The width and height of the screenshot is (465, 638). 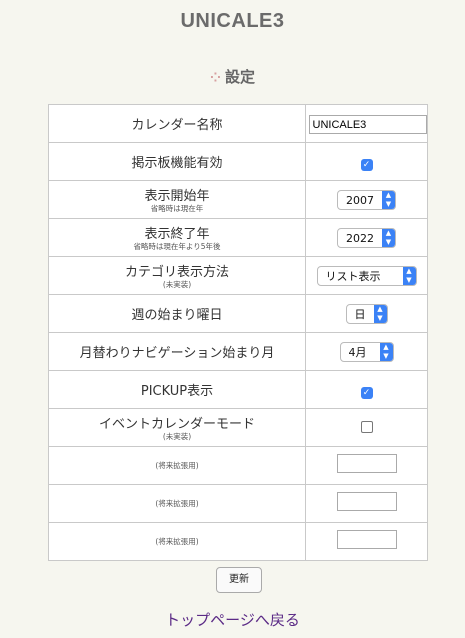 What do you see at coordinates (366, 393) in the screenshot?
I see `pickup-checkbox: ✓` at bounding box center [366, 393].